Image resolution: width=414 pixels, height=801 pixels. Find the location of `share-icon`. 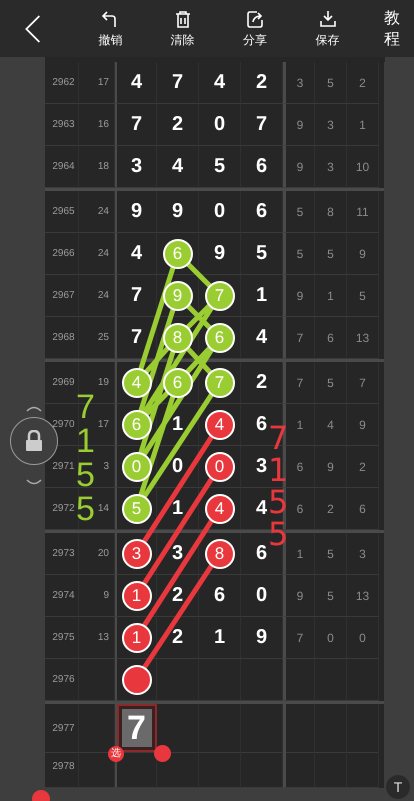

share-icon is located at coordinates (255, 18).